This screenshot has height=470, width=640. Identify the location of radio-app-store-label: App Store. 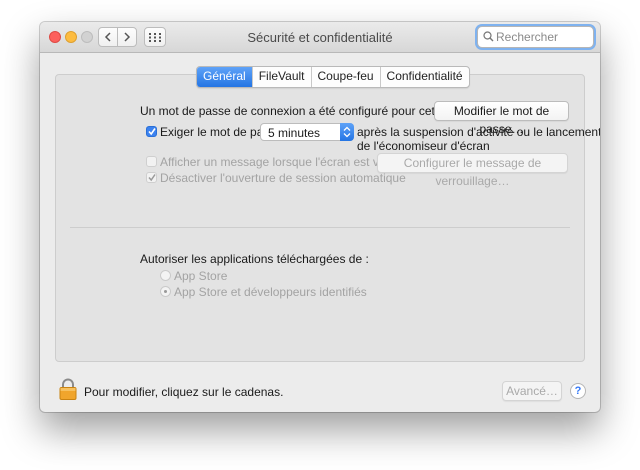
(201, 276).